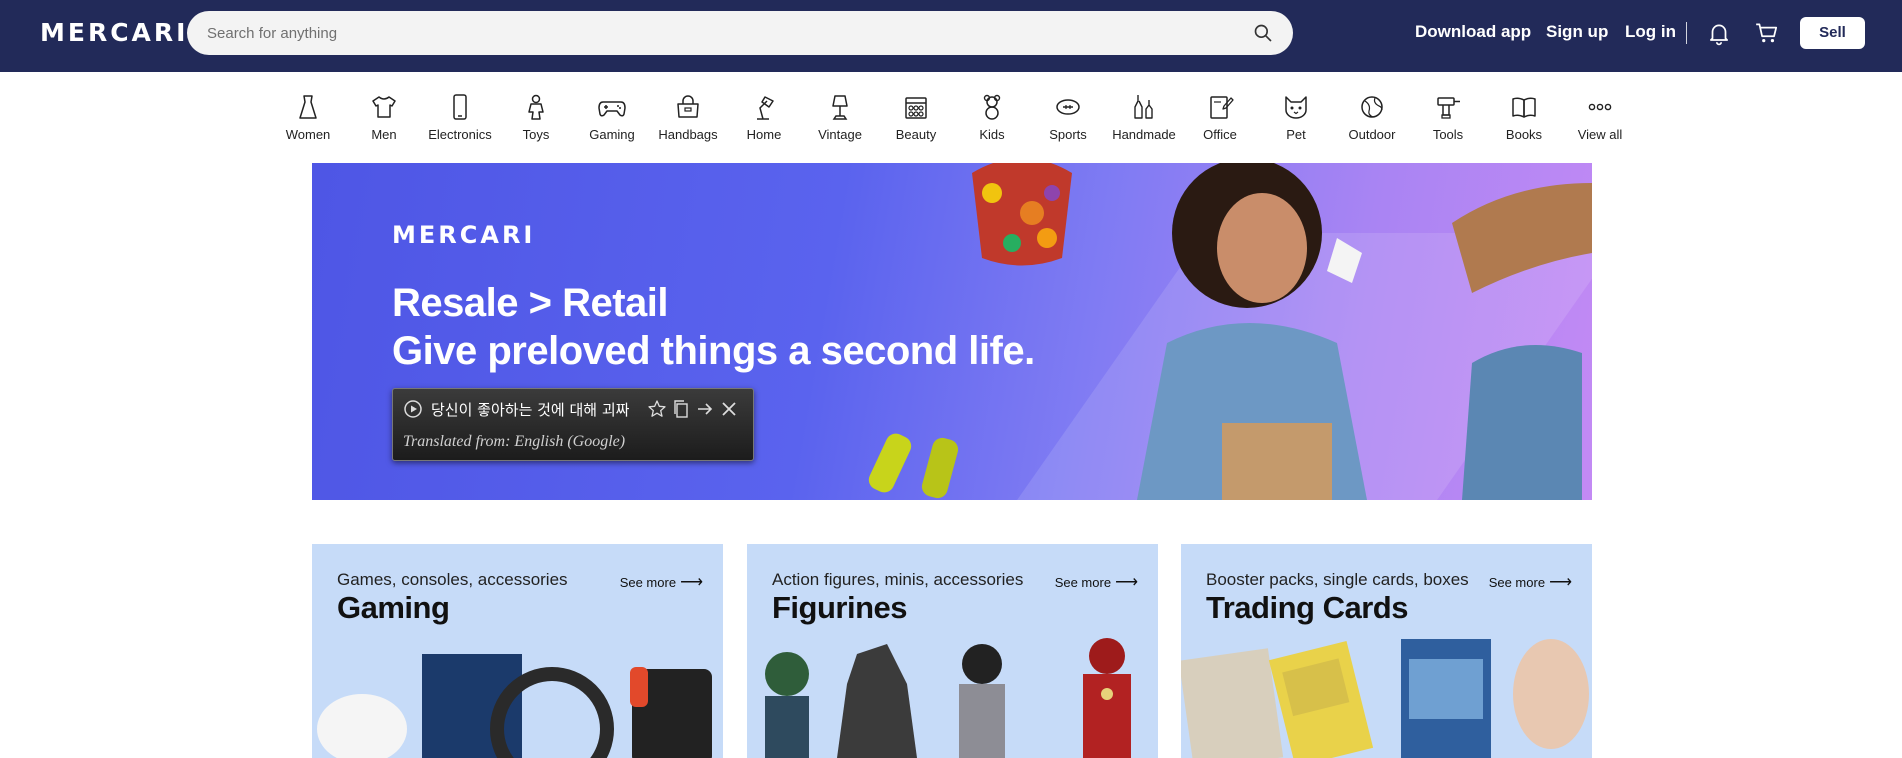  I want to click on category-label: Tools, so click(1448, 134).